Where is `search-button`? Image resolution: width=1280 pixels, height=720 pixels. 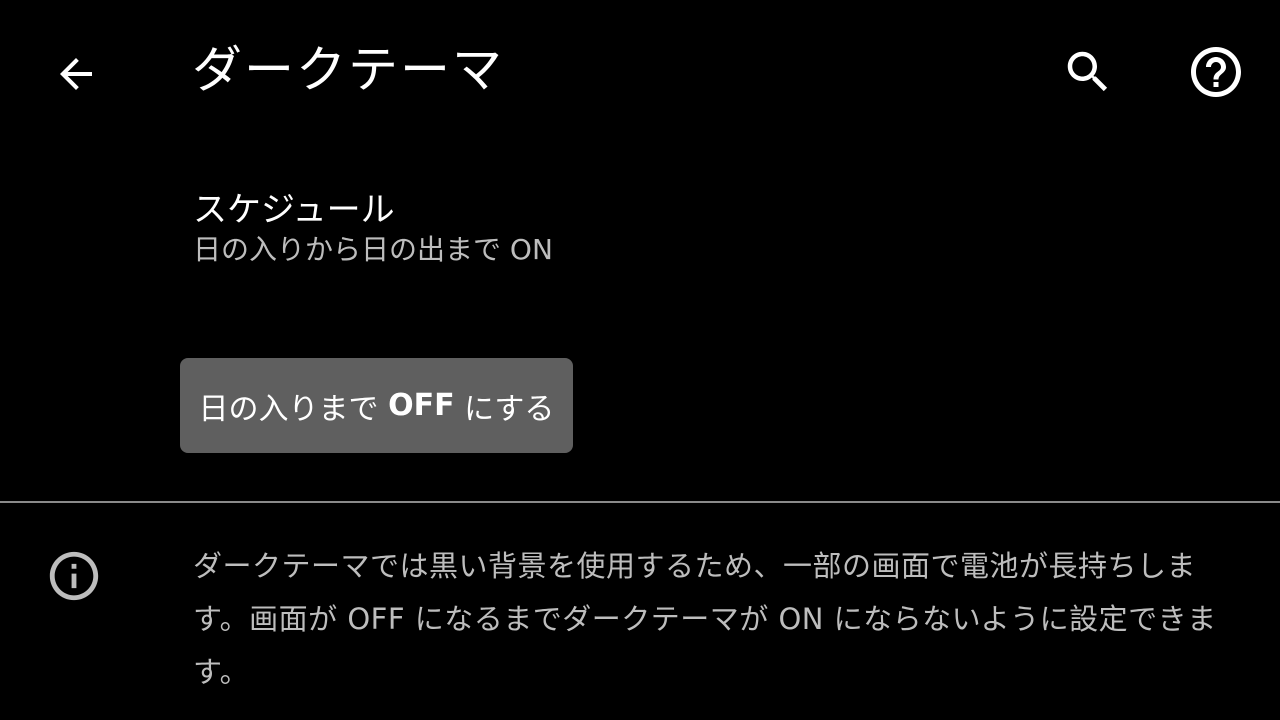
search-button is located at coordinates (1088, 72).